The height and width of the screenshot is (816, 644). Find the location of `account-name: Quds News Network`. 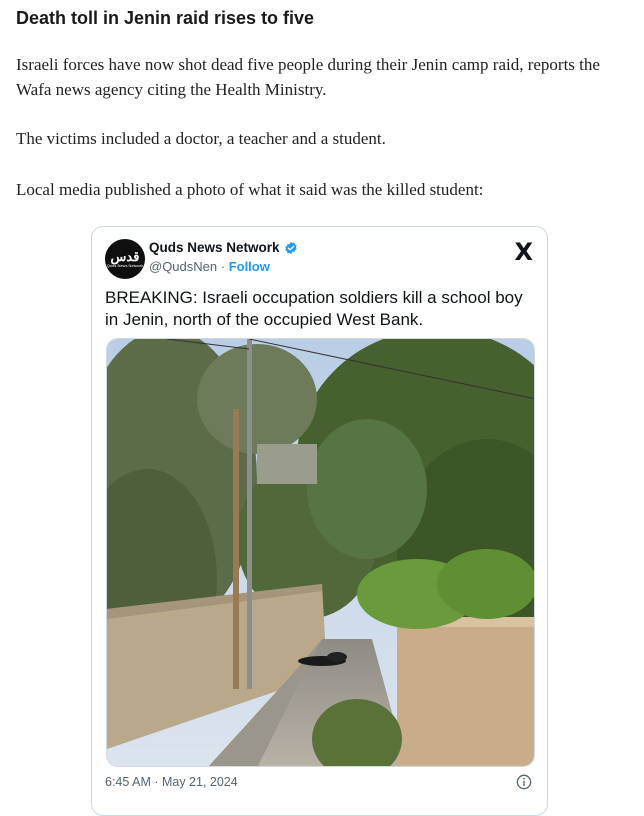

account-name: Quds News Network is located at coordinates (223, 247).